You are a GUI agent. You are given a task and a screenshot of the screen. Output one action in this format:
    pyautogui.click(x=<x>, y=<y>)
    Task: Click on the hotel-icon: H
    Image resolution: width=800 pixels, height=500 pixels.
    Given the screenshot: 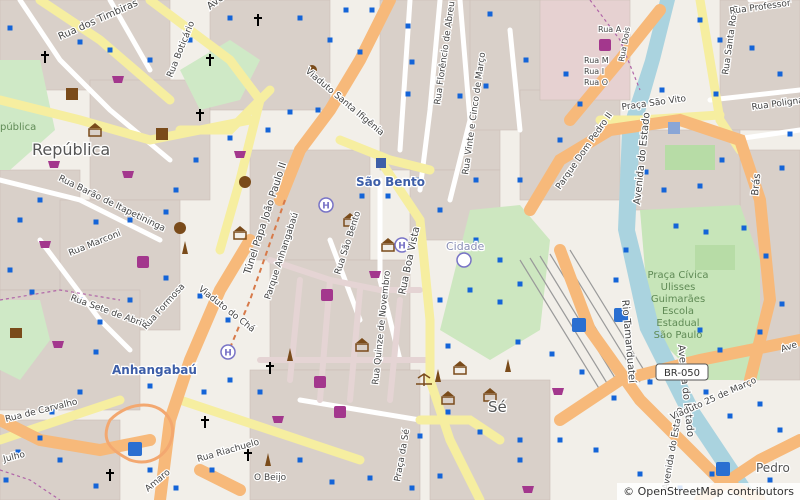 What is the action you would take?
    pyautogui.click(x=326, y=205)
    